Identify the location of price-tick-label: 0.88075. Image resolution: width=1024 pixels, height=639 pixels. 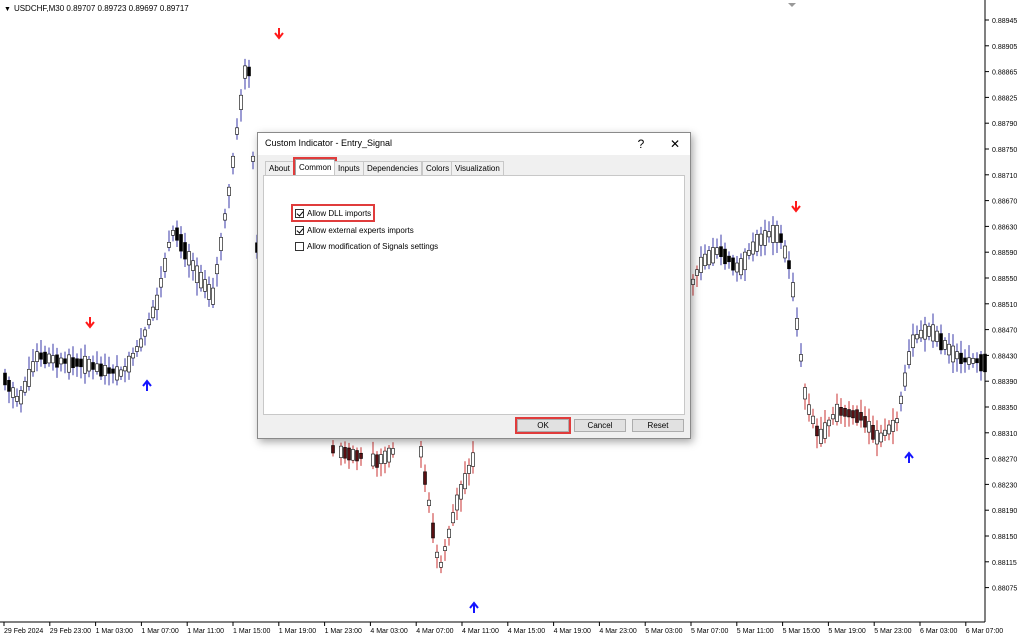
(1004, 589).